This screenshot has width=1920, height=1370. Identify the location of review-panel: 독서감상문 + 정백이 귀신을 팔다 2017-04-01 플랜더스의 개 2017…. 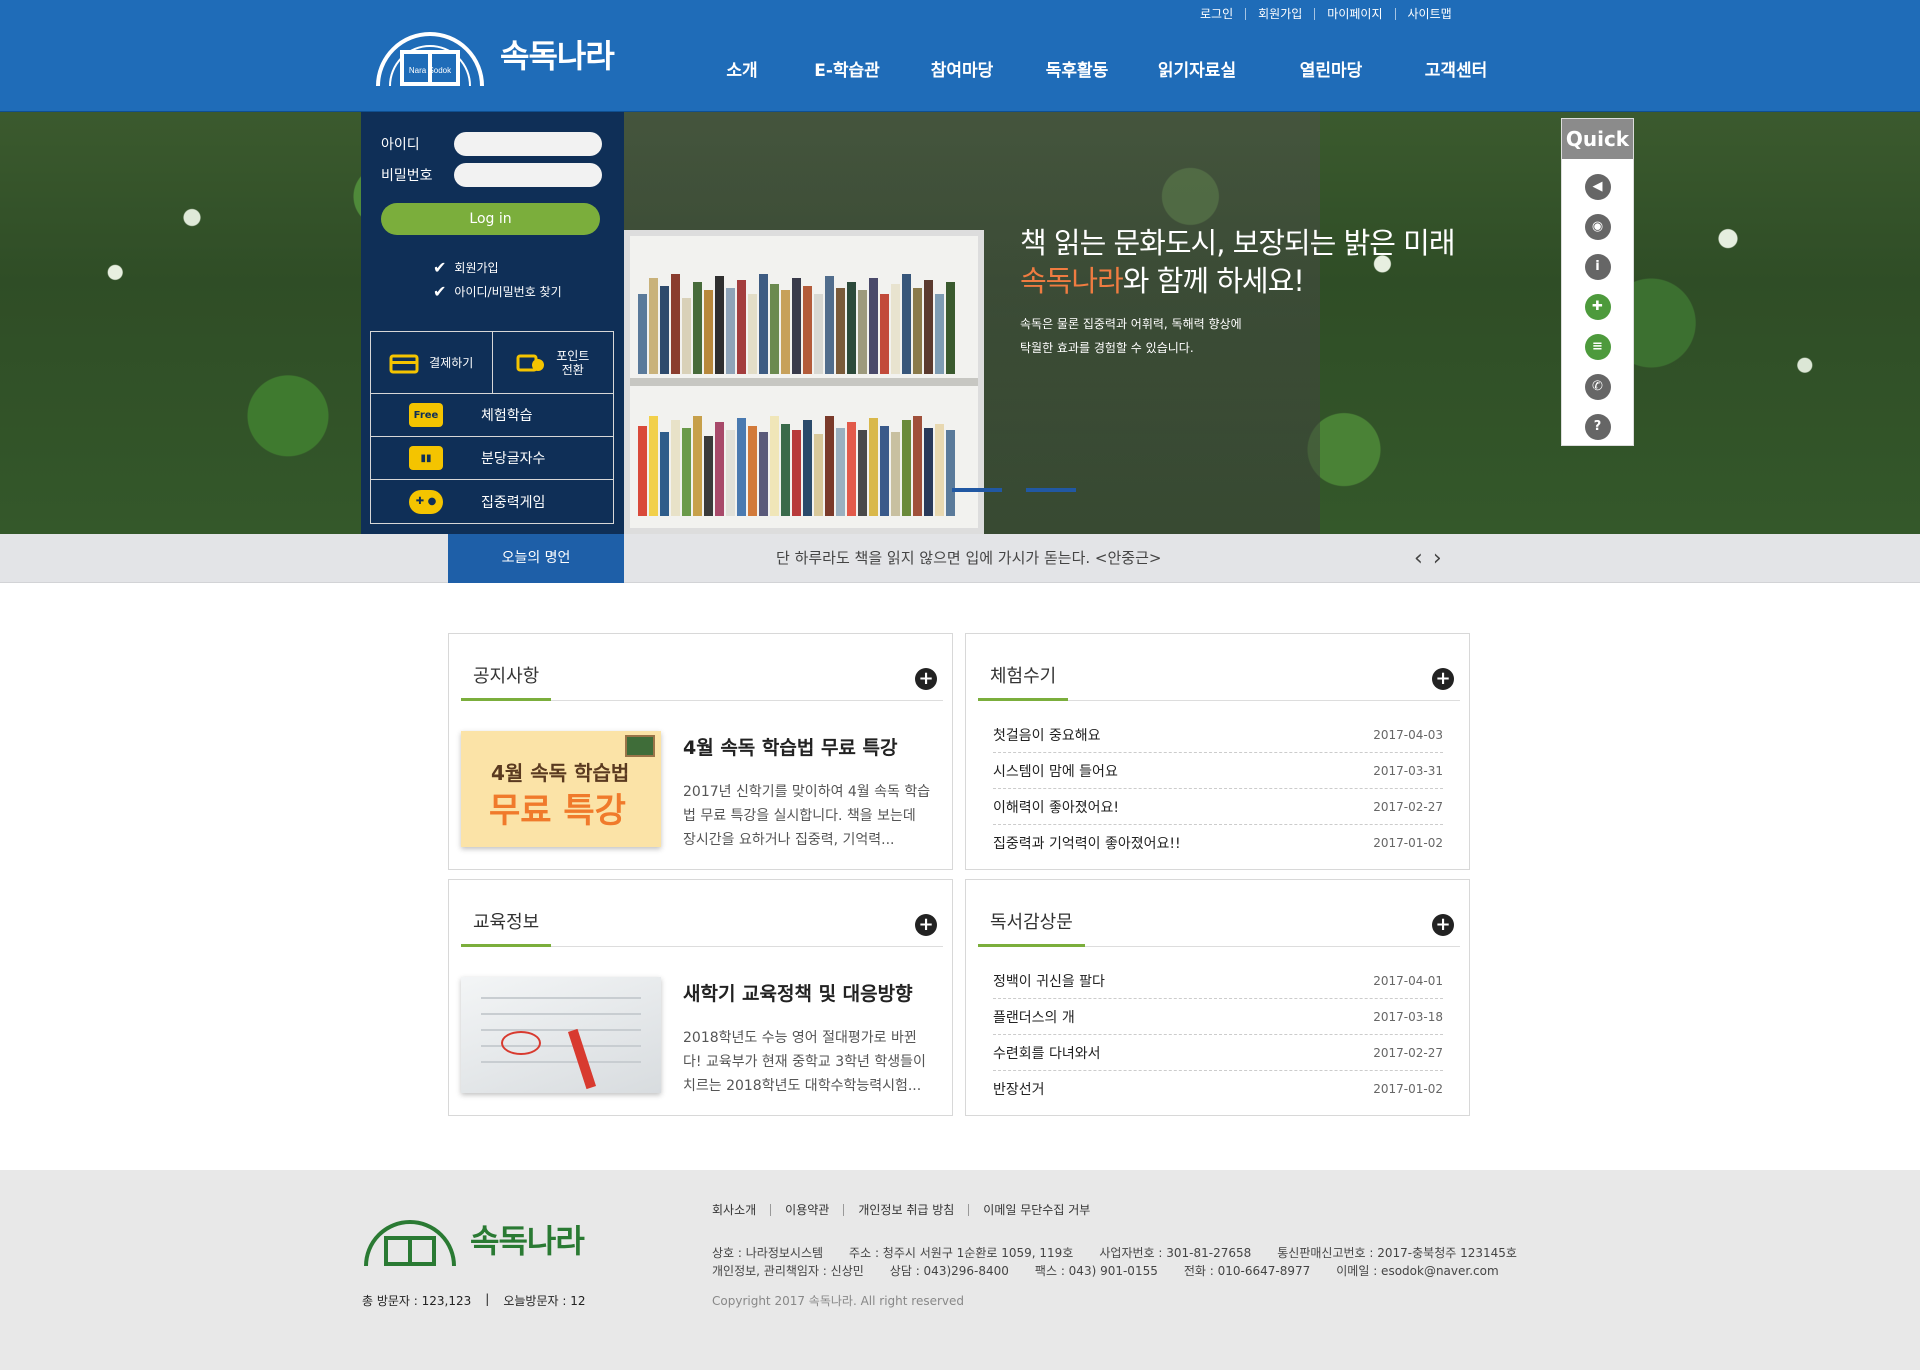
(1217, 997).